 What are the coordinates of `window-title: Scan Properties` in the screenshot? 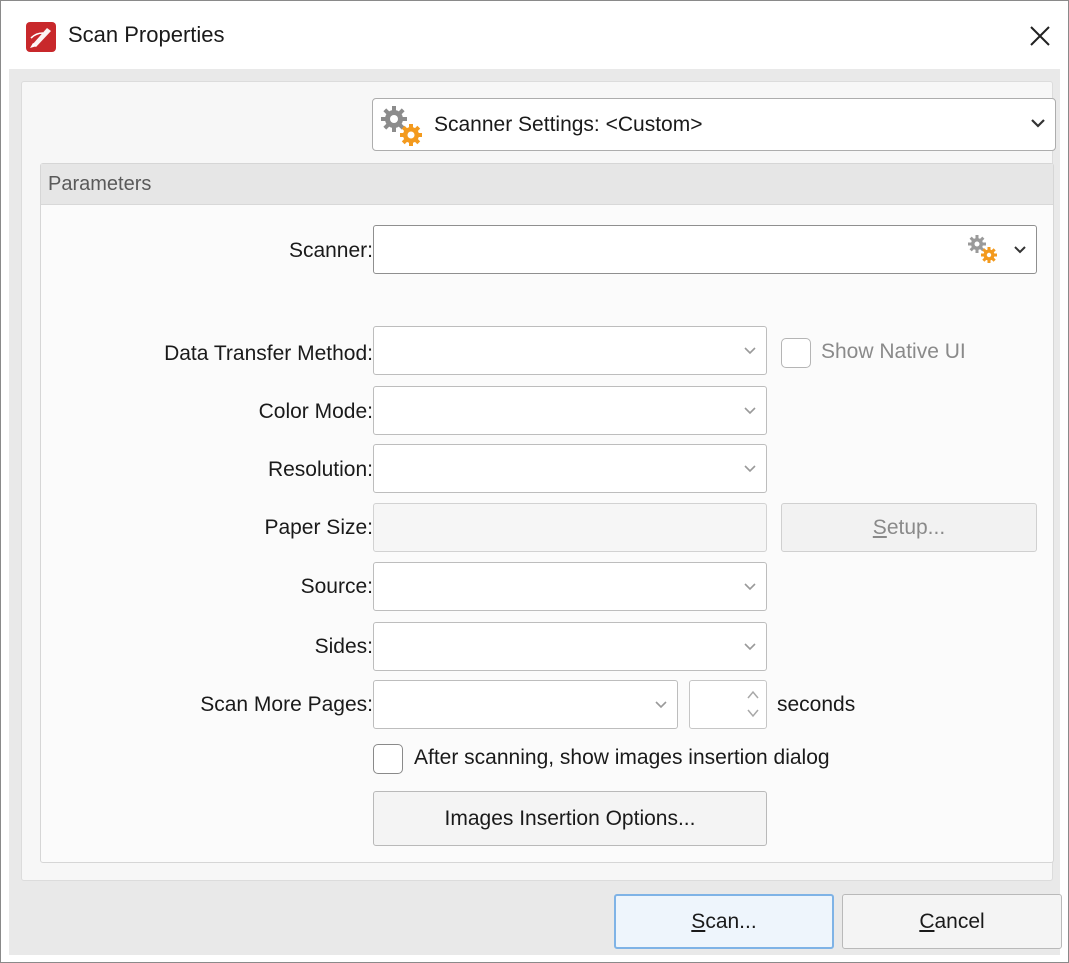 It's located at (146, 34).